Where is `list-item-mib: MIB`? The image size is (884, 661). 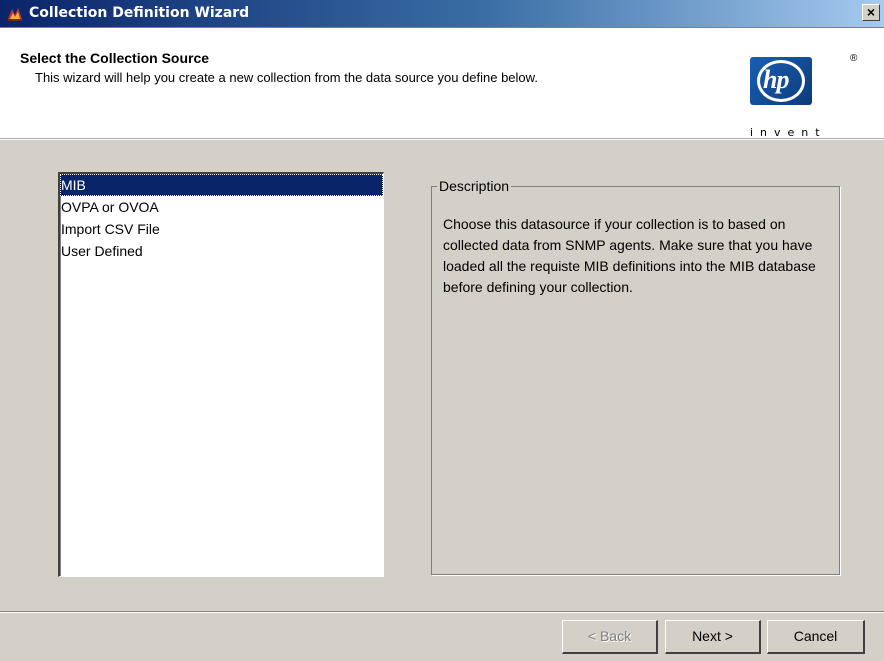
list-item-mib: MIB is located at coordinates (221, 185).